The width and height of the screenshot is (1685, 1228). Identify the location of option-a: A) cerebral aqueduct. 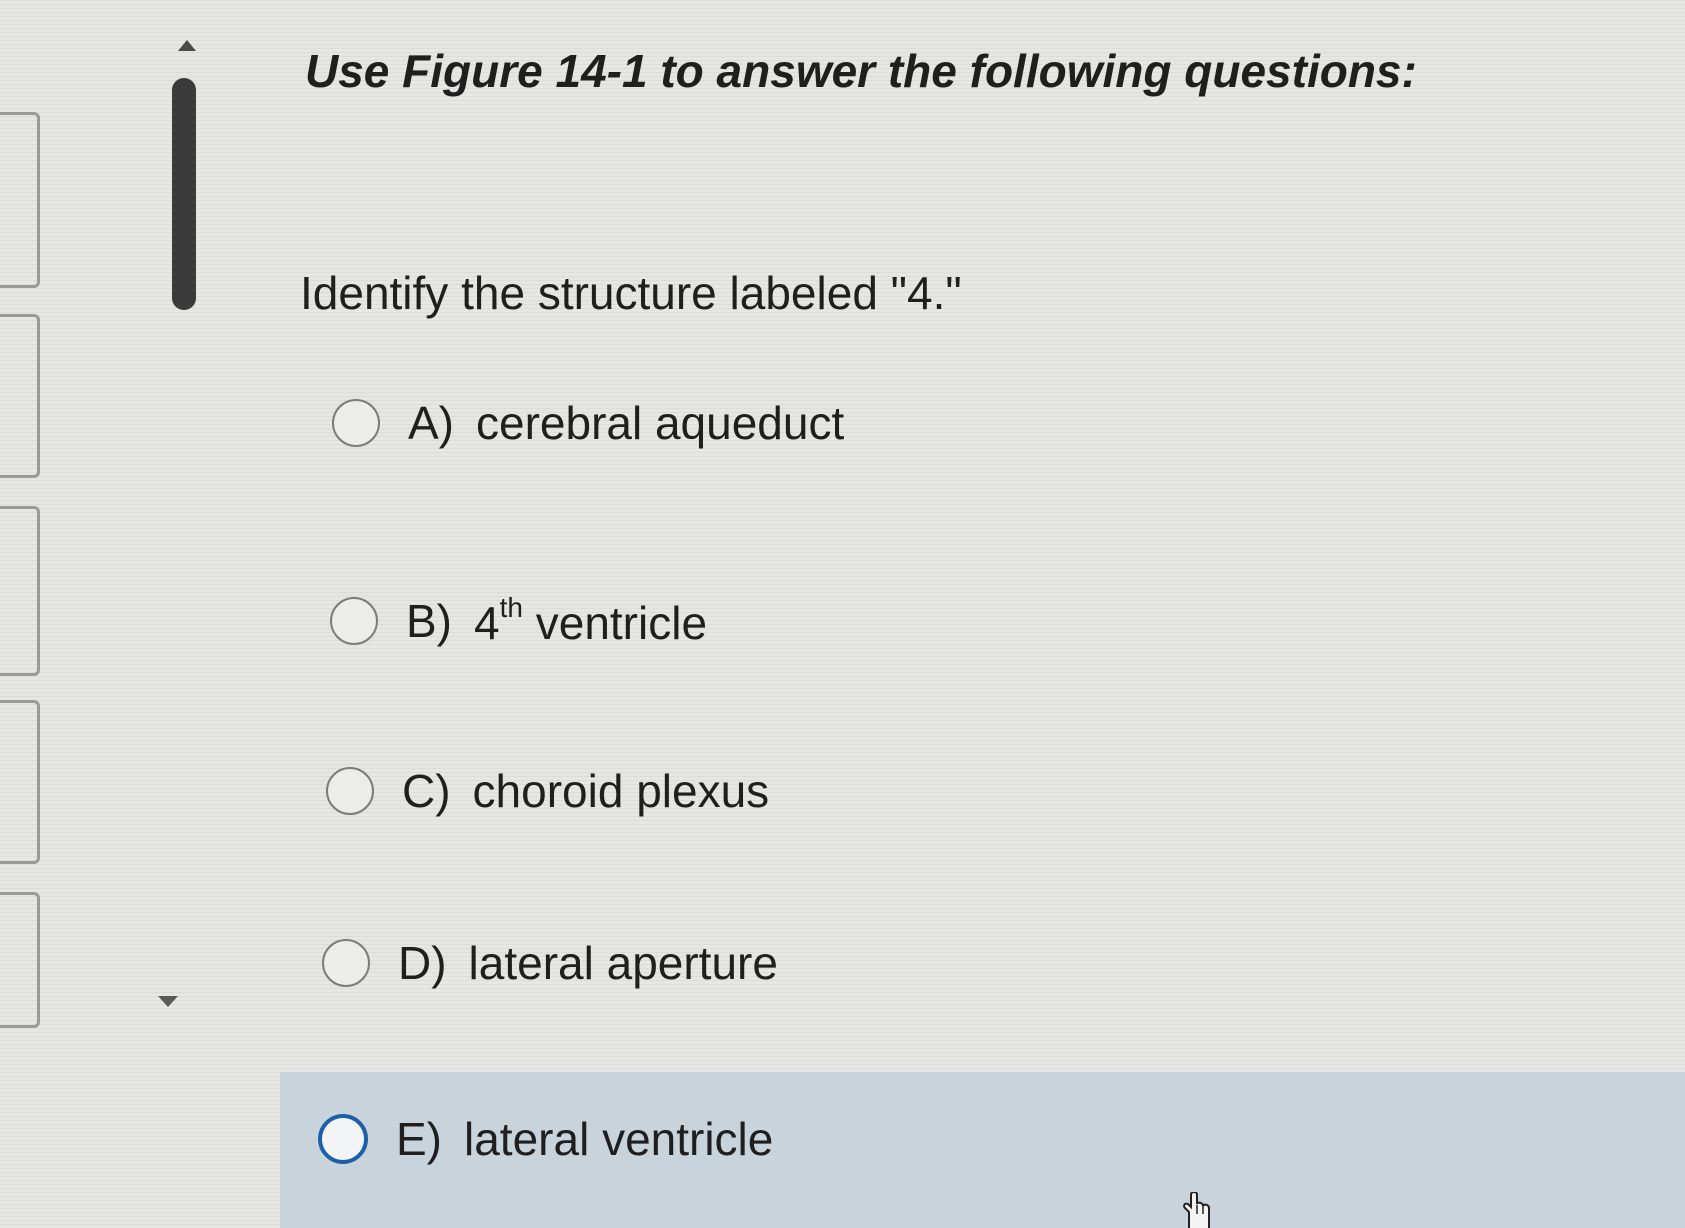
(588, 423).